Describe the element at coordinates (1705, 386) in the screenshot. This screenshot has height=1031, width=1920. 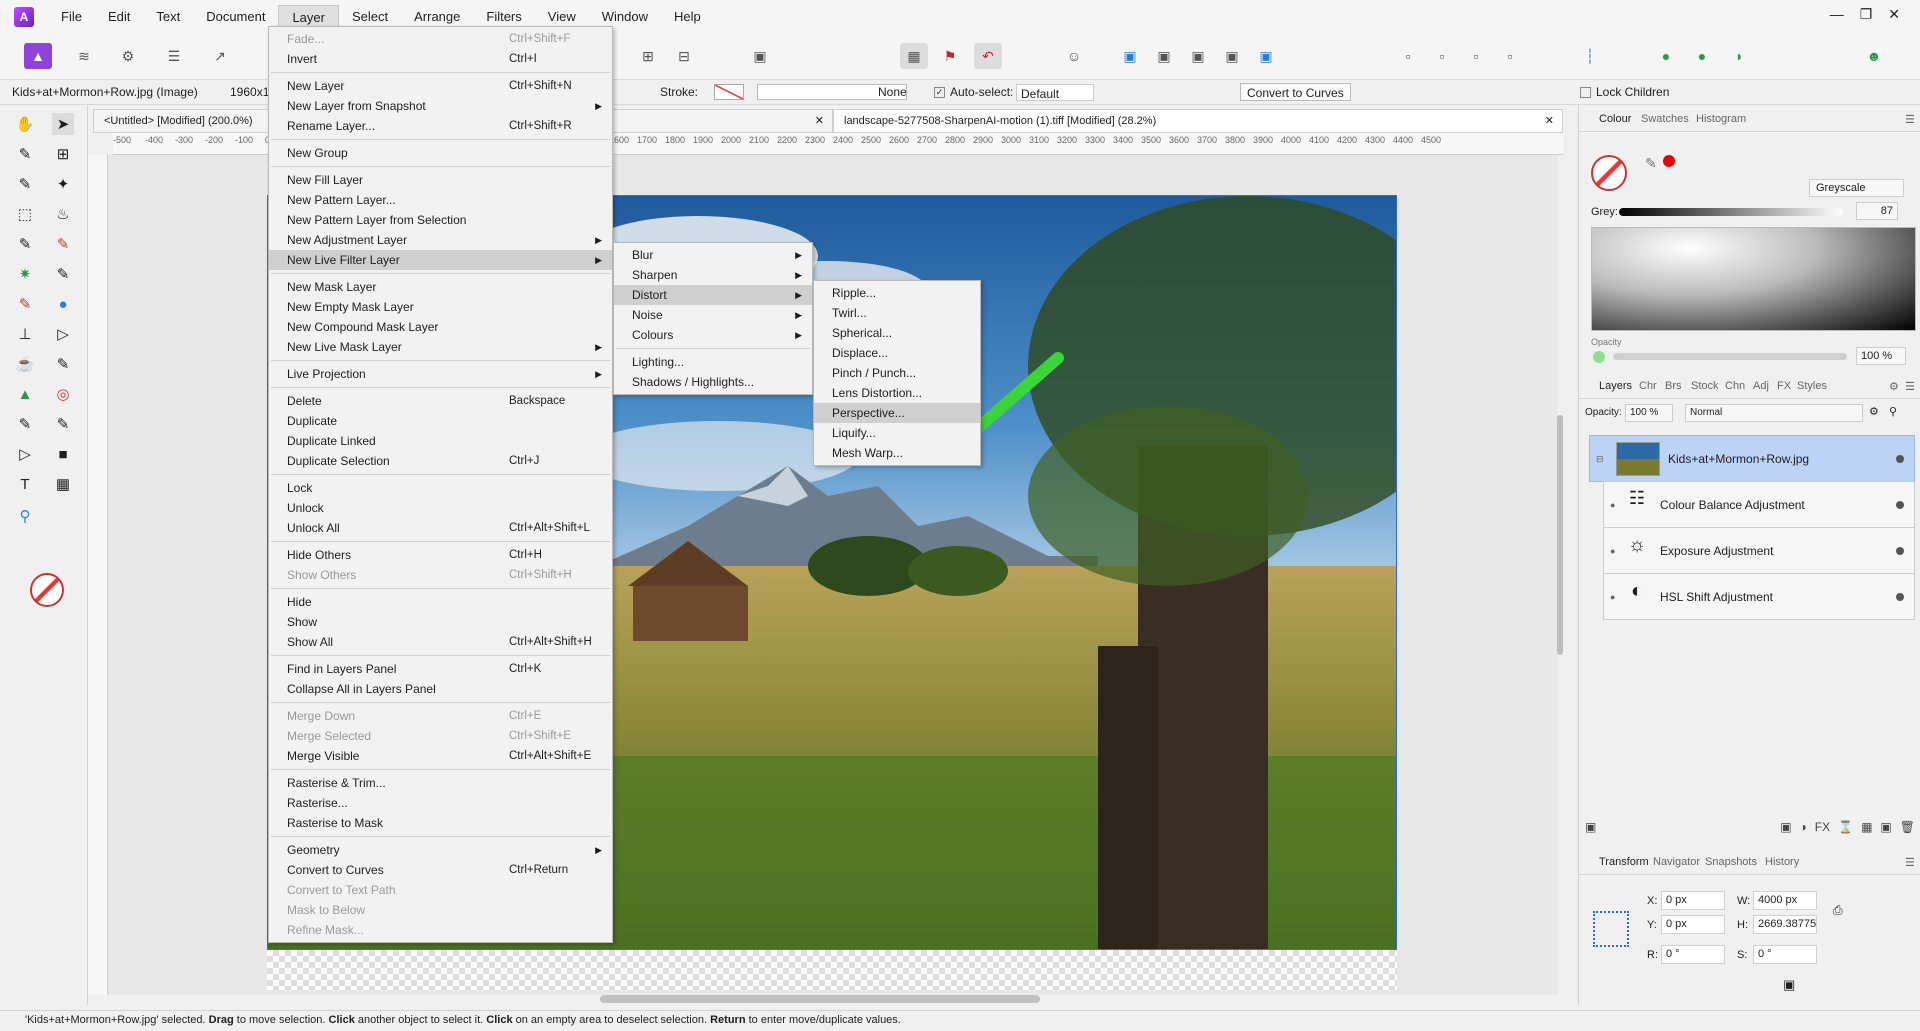
I see `tab-stock: Stock` at that location.